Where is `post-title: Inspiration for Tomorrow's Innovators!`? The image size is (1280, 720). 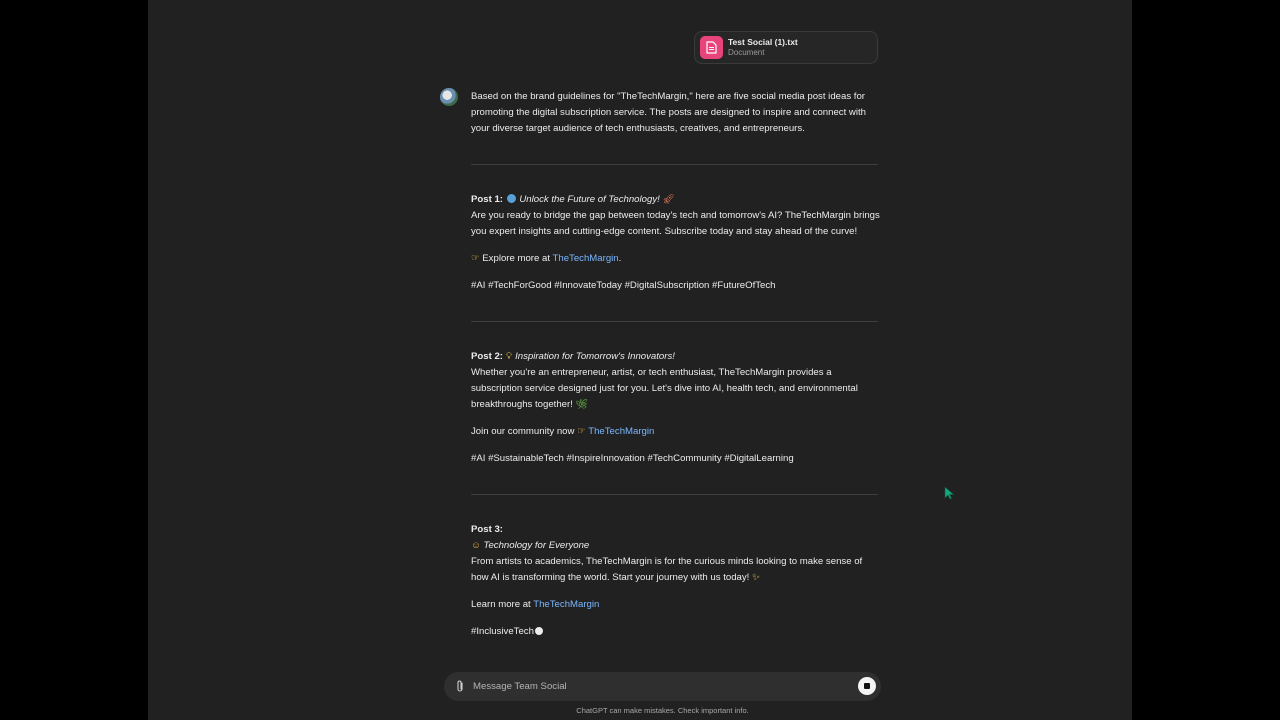
post-title: Inspiration for Tomorrow's Innovators! is located at coordinates (595, 356).